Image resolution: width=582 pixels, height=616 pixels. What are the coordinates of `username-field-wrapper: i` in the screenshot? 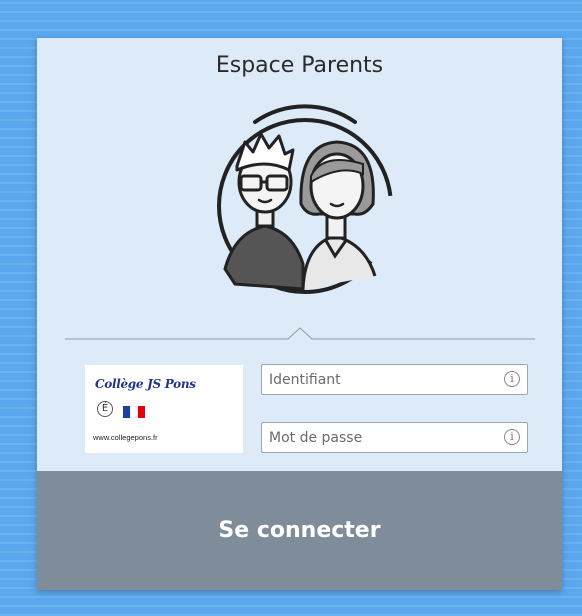 It's located at (394, 379).